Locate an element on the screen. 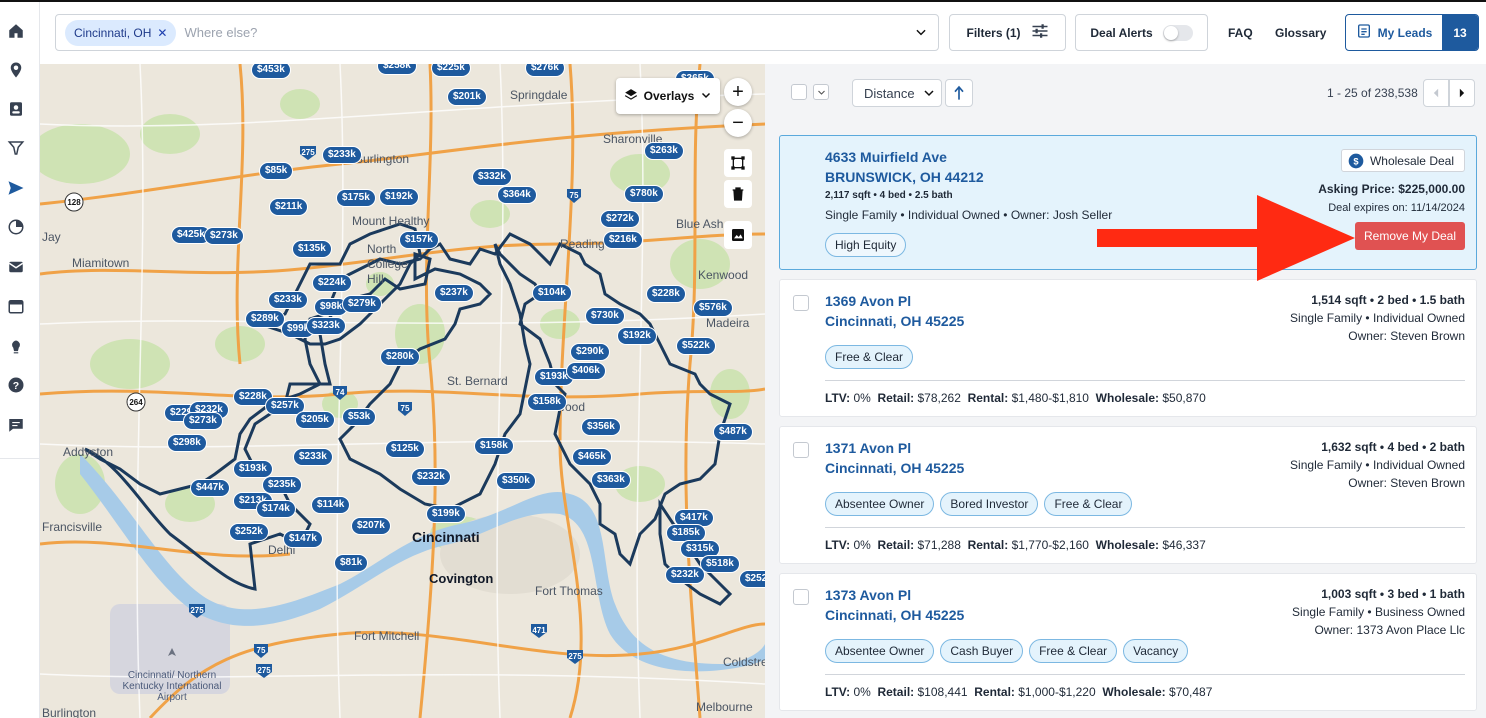  next-page-button is located at coordinates (1462, 93).